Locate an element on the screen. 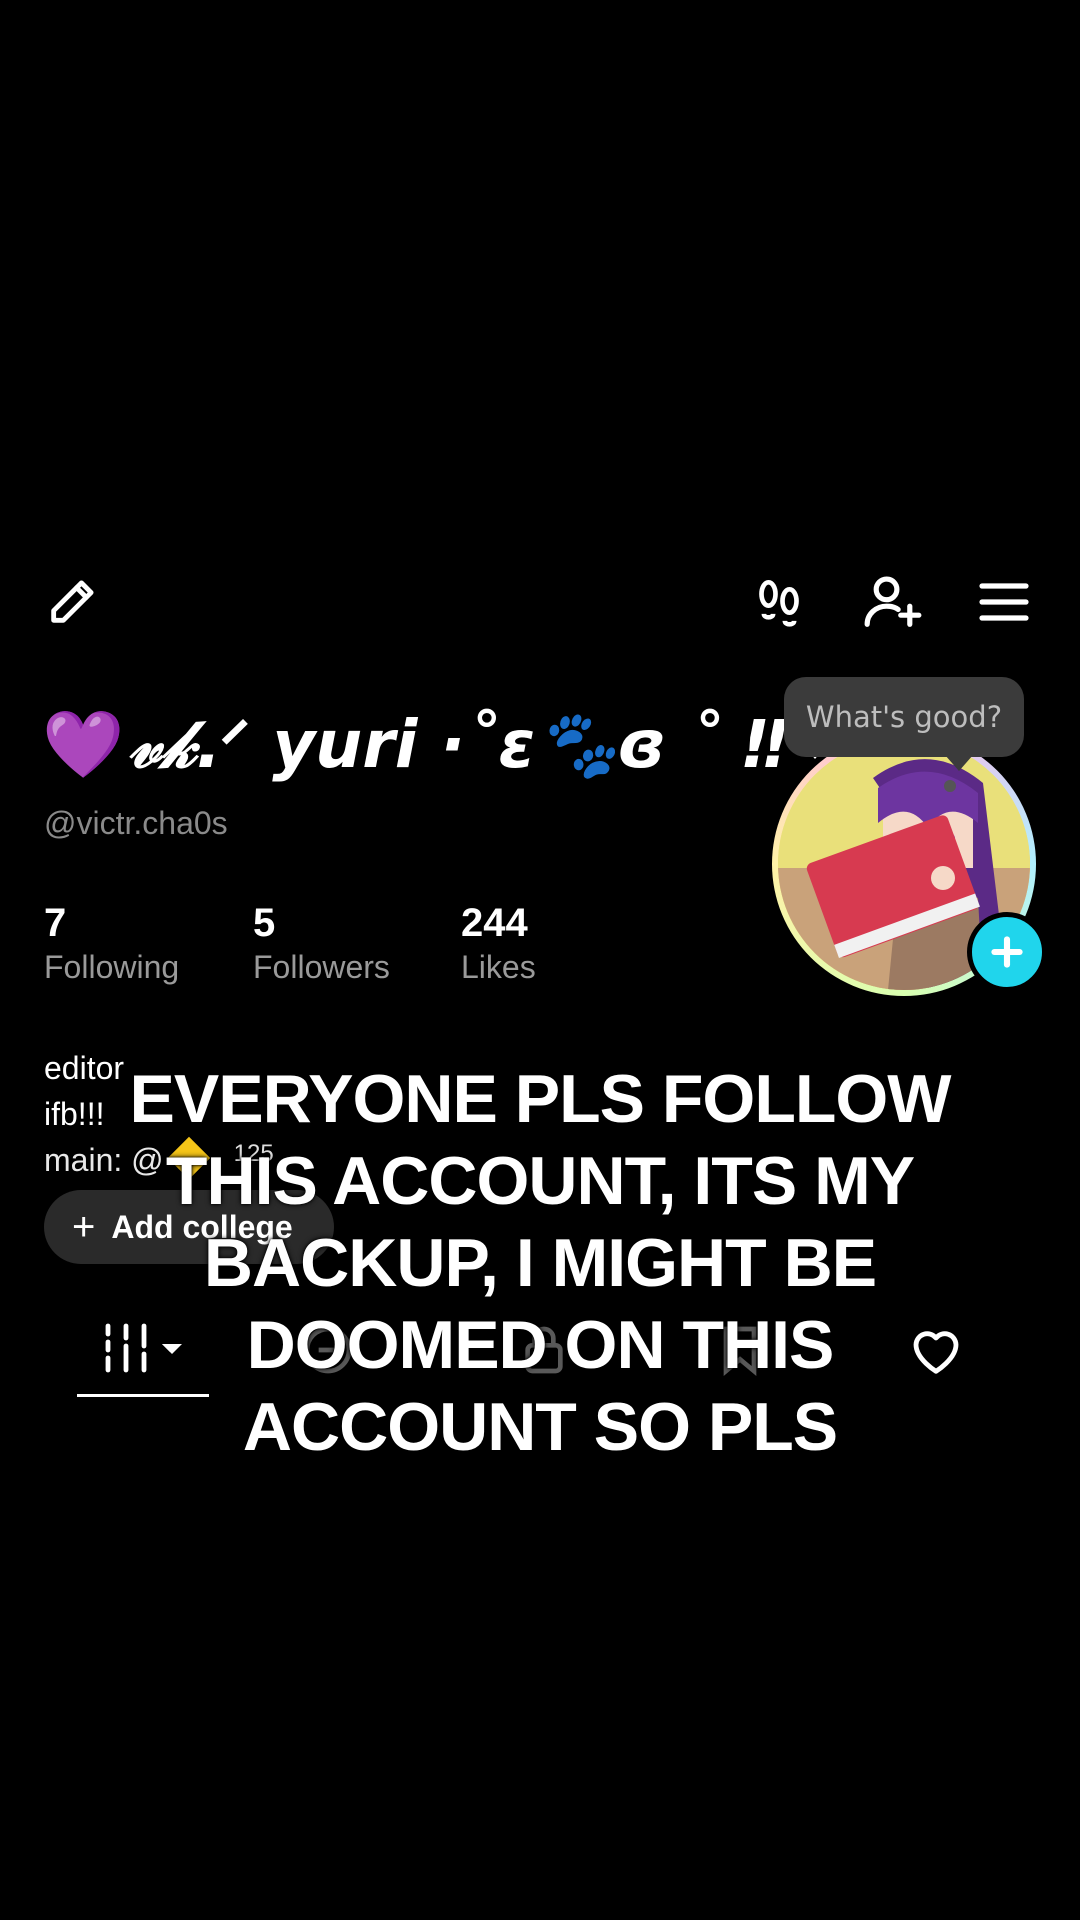  likes-count: 244 is located at coordinates (494, 923).